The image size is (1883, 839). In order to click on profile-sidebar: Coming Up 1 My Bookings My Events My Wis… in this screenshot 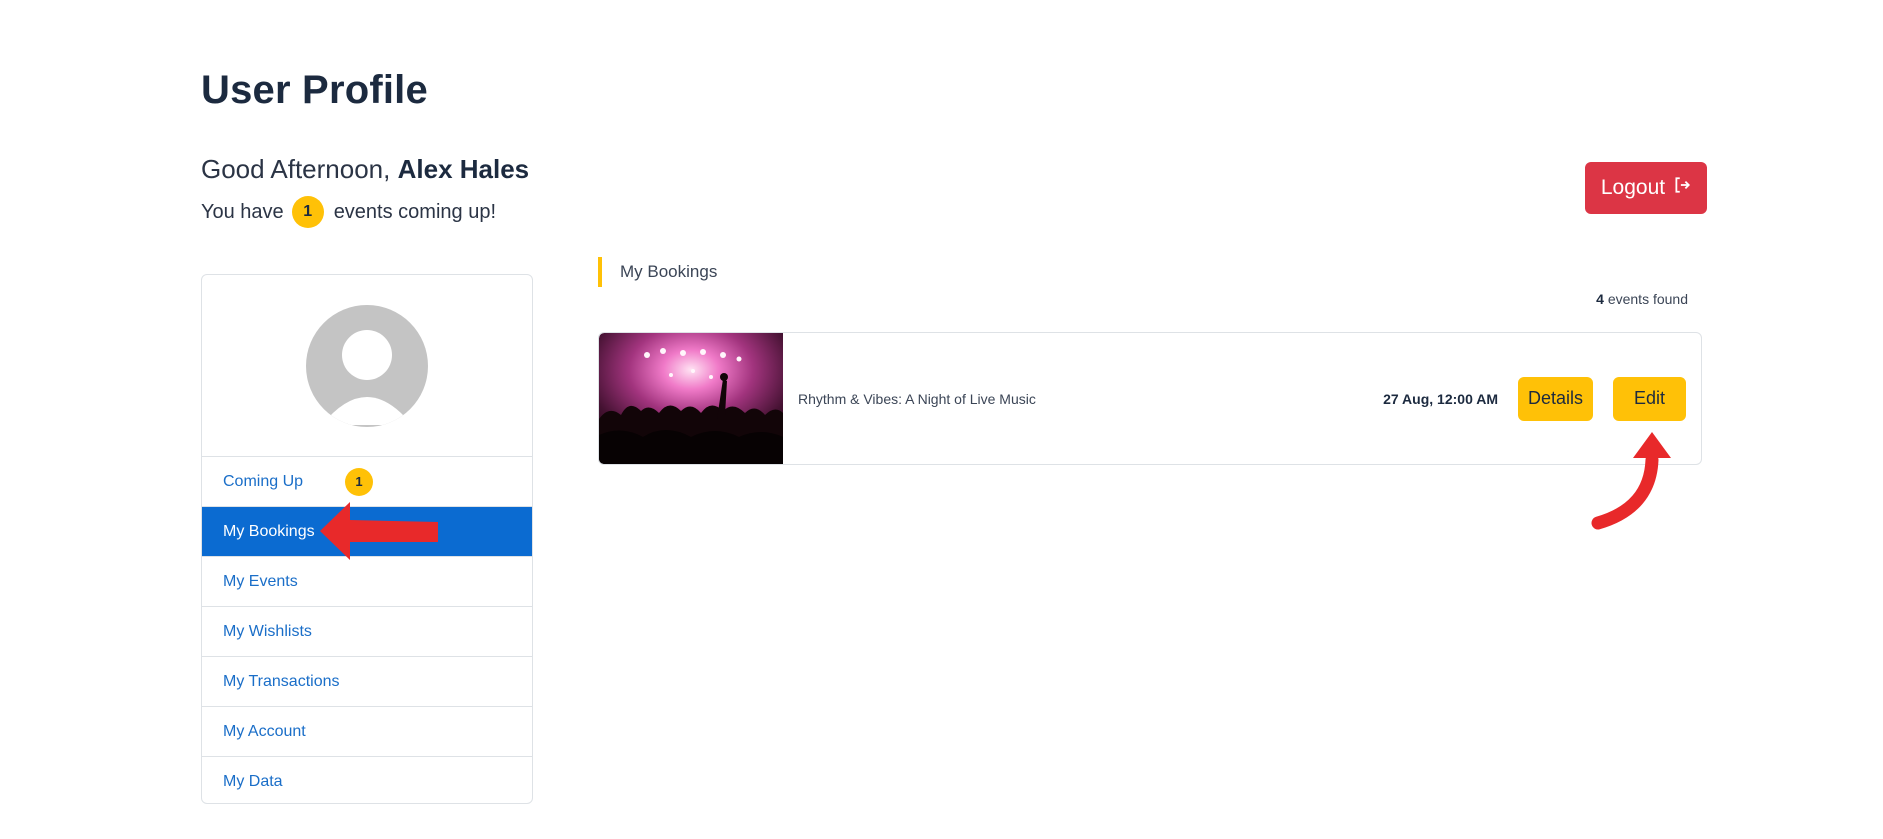, I will do `click(367, 539)`.